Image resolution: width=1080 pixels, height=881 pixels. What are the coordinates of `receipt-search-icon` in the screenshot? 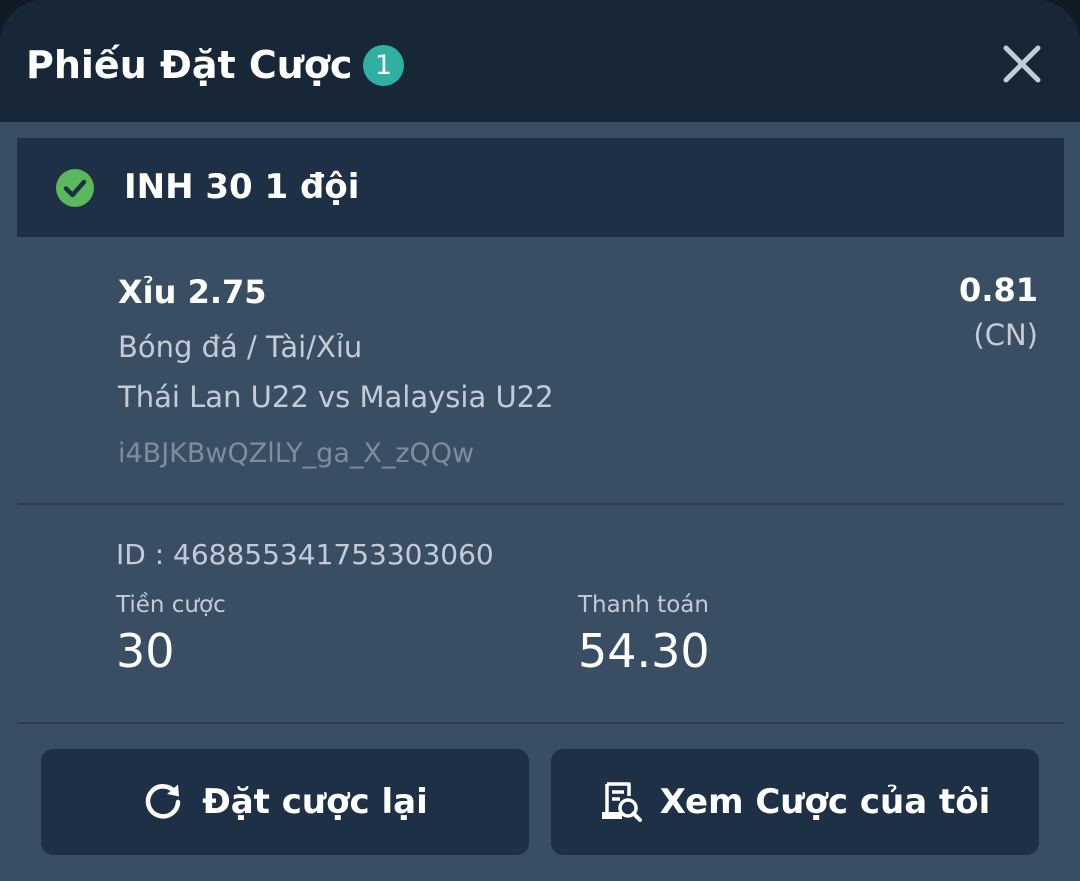 It's located at (621, 802).